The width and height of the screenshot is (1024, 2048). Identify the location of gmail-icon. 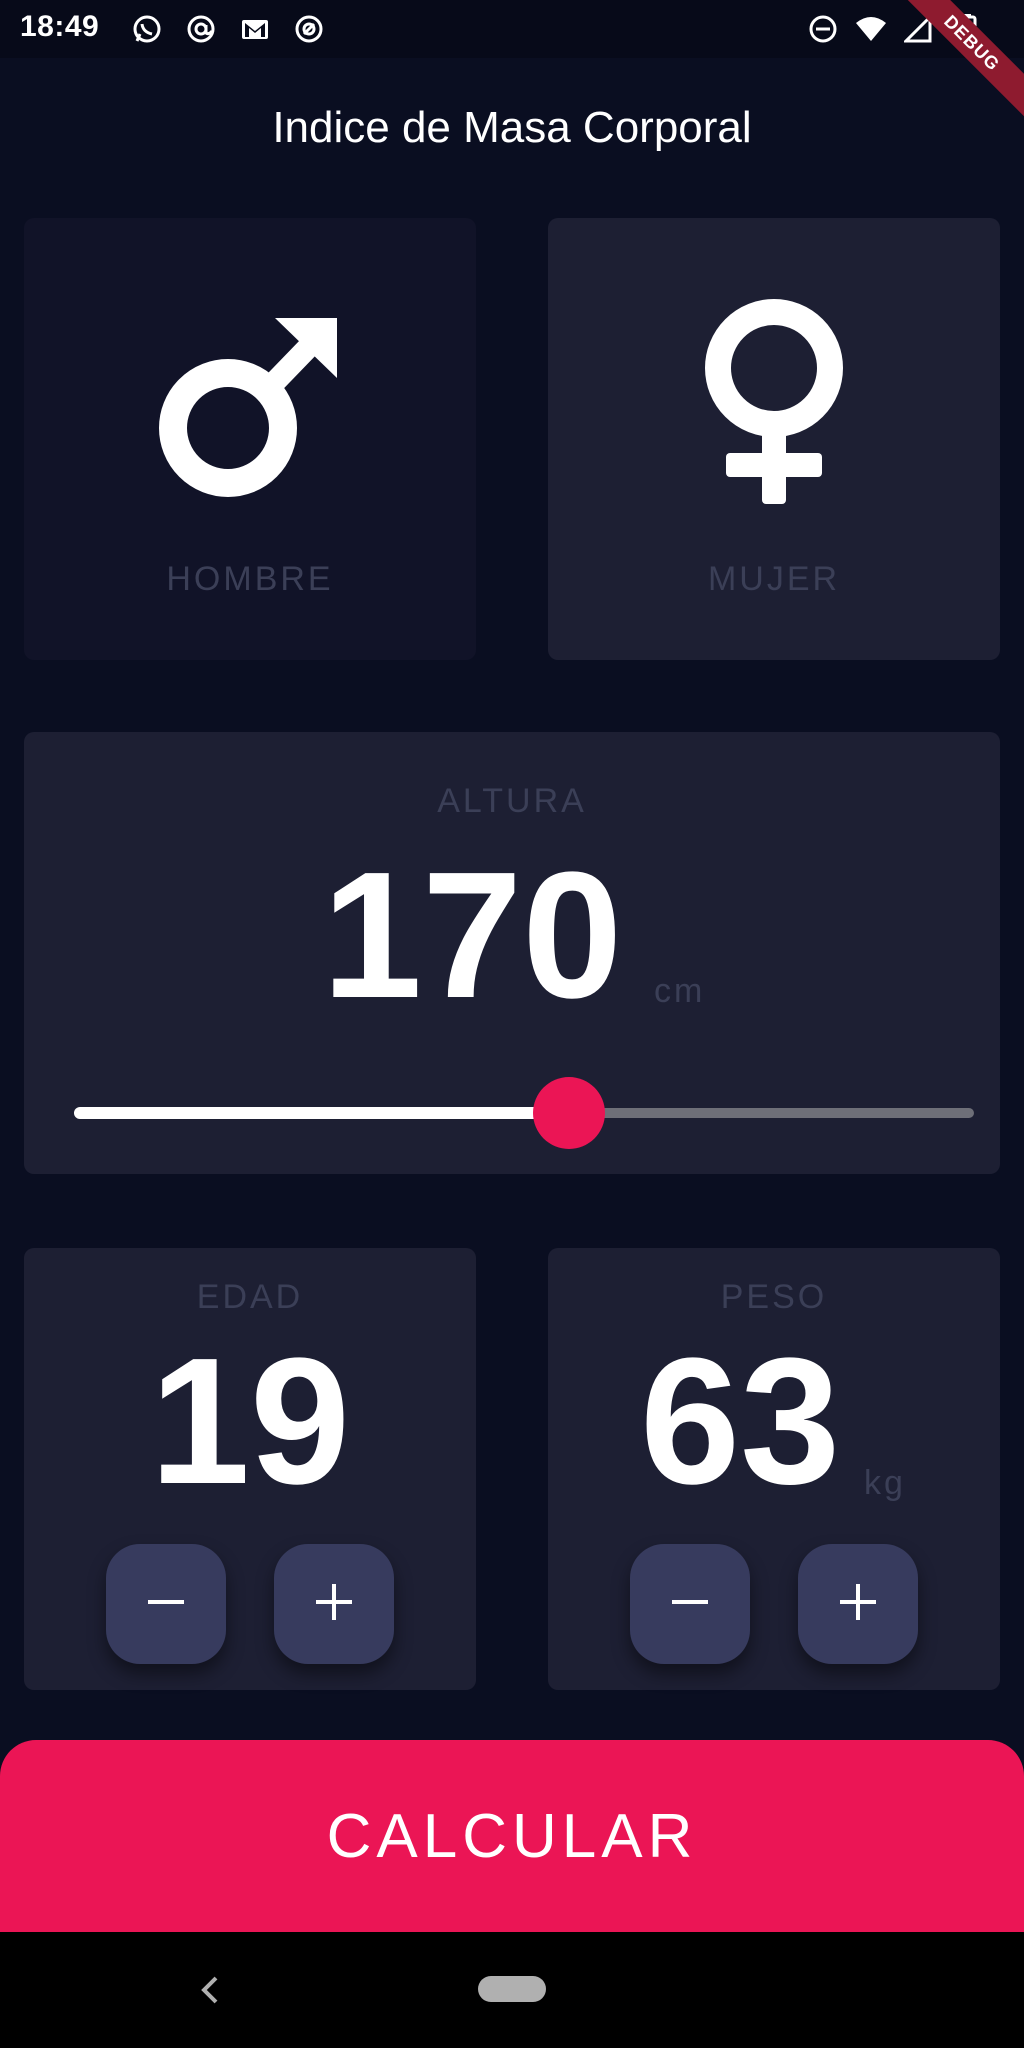
(255, 29).